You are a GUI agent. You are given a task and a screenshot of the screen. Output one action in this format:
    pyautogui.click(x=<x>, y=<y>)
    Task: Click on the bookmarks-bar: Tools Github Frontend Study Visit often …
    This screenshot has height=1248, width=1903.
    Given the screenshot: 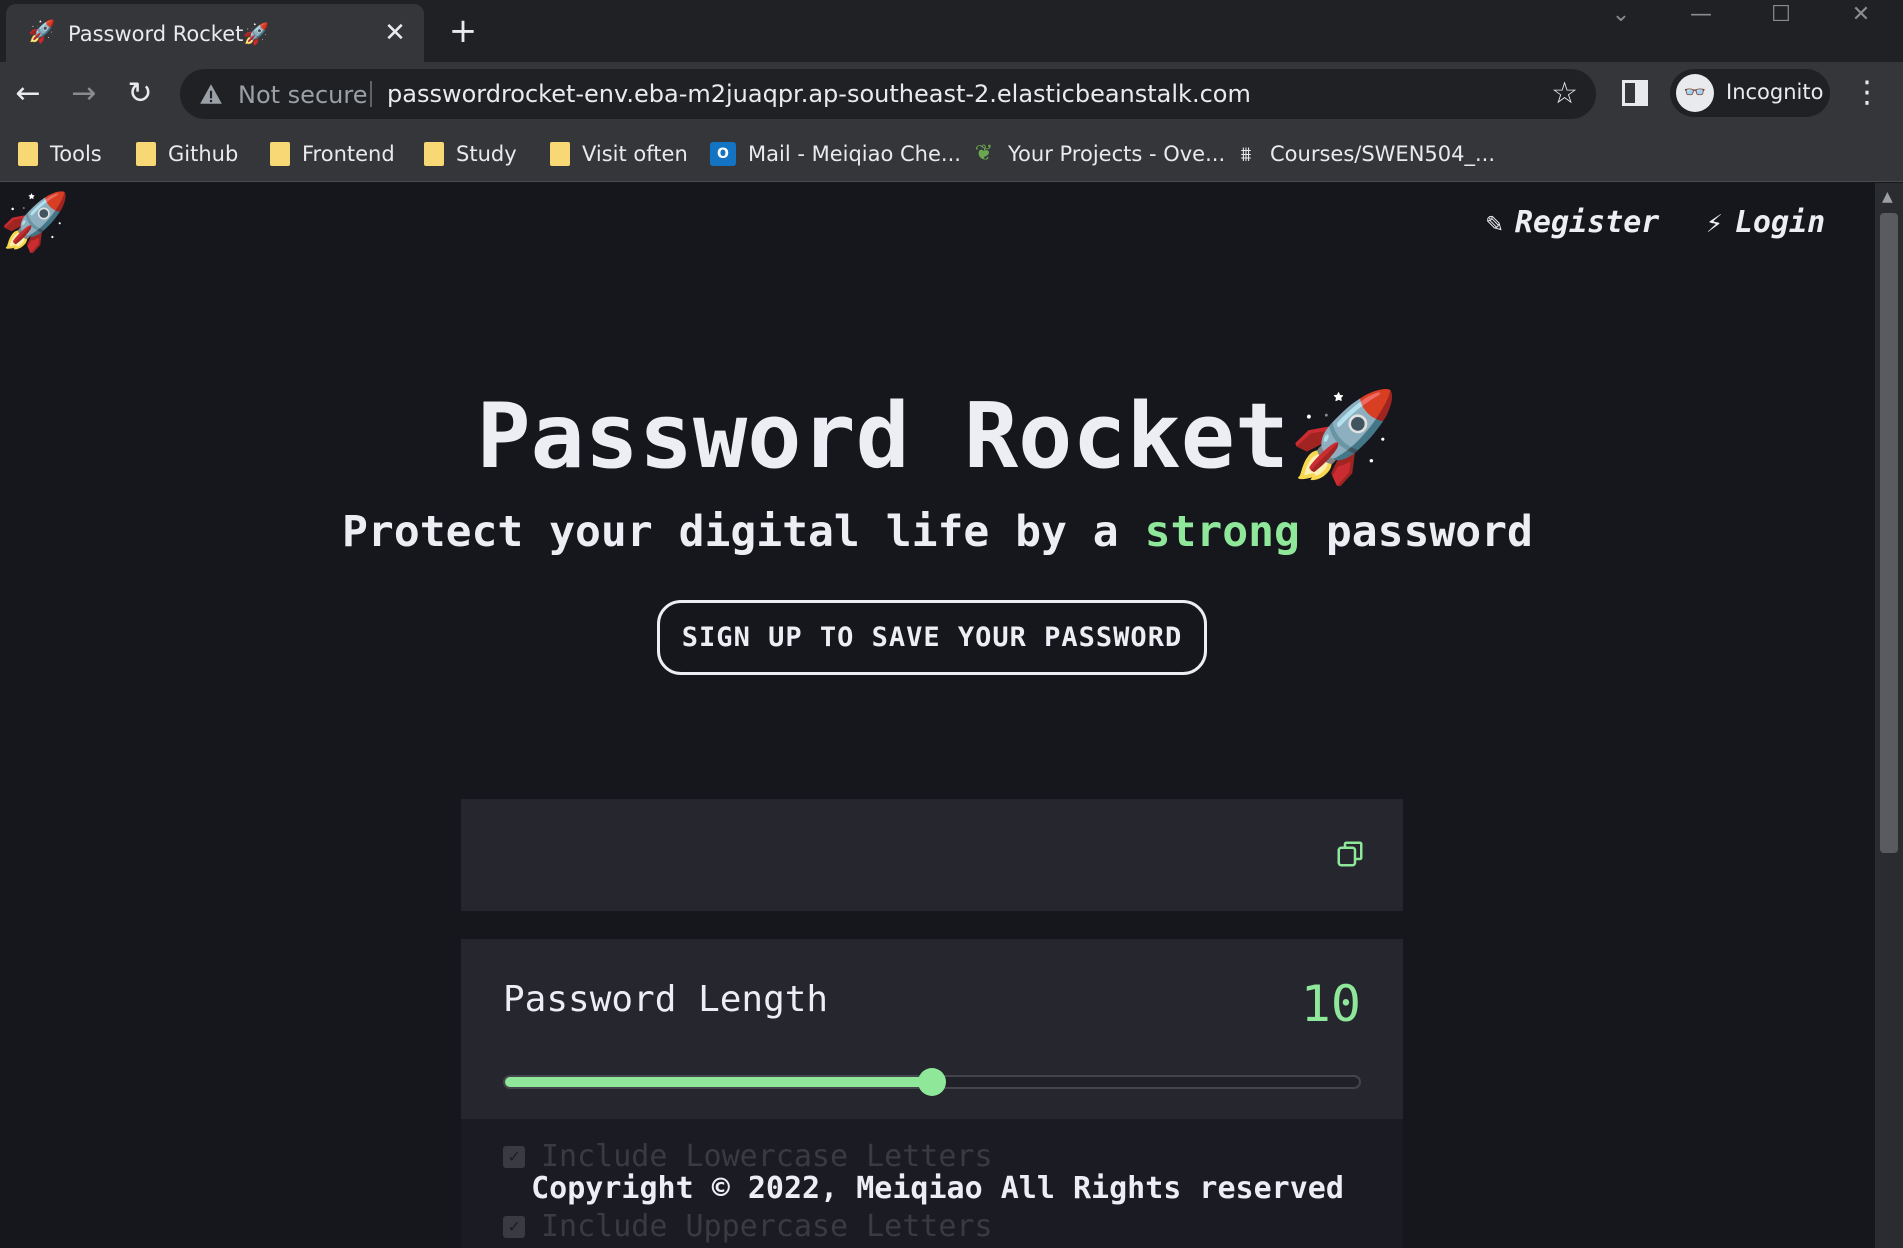 What is the action you would take?
    pyautogui.click(x=951, y=154)
    